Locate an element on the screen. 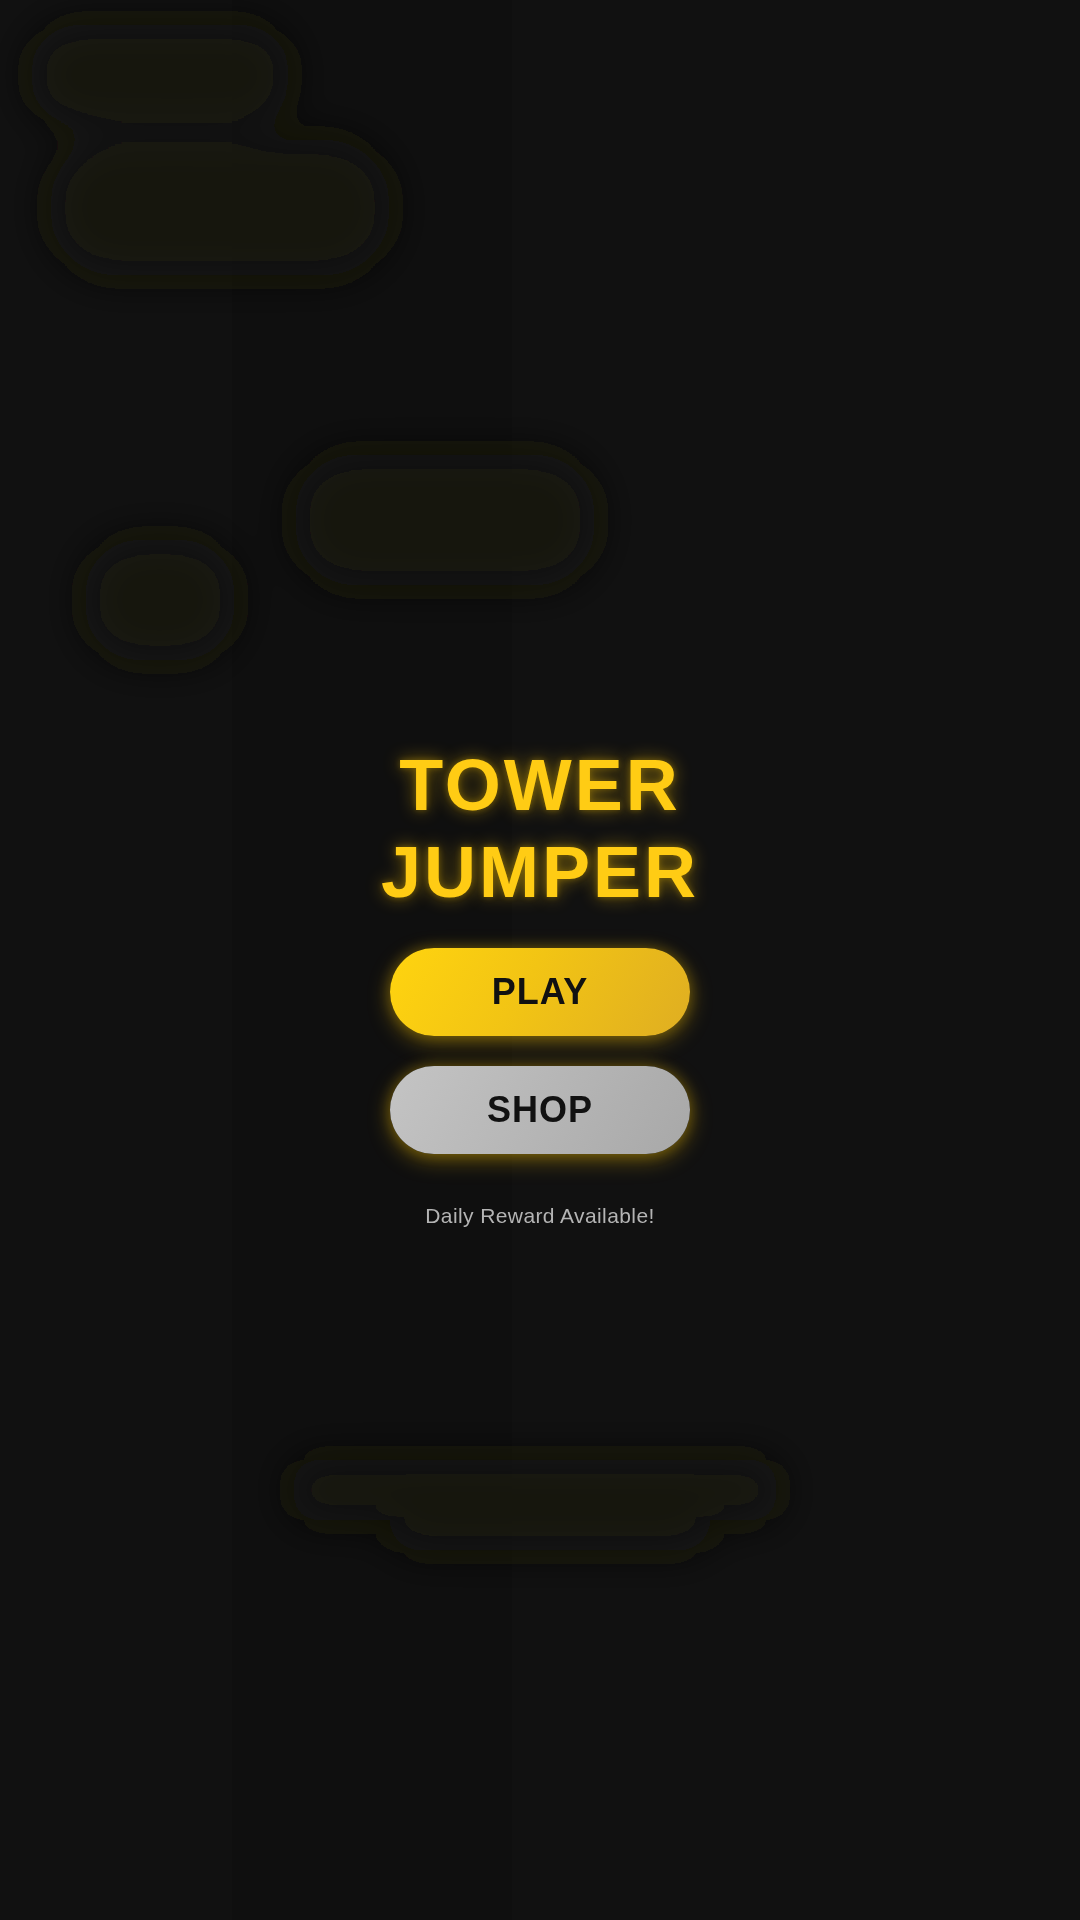  daily-reward-notice: Daily Reward Available! is located at coordinates (540, 1216).